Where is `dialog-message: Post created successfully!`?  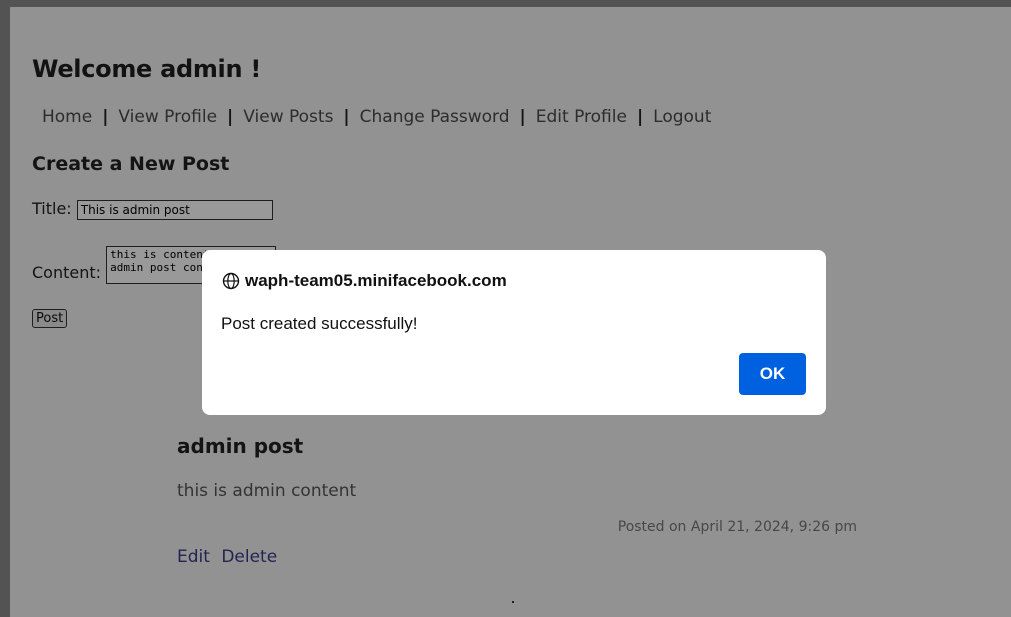 dialog-message: Post created successfully! is located at coordinates (319, 323).